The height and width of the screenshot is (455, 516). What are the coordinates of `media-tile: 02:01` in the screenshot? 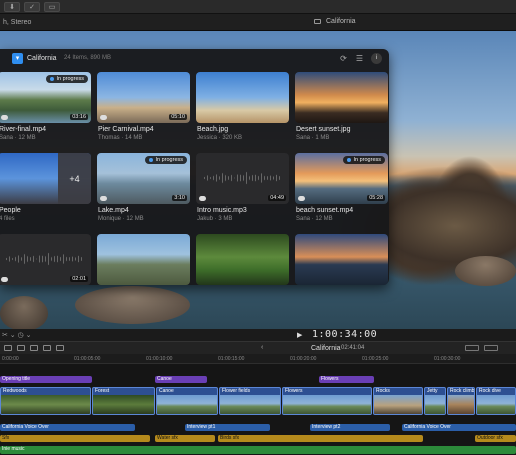 It's located at (45, 259).